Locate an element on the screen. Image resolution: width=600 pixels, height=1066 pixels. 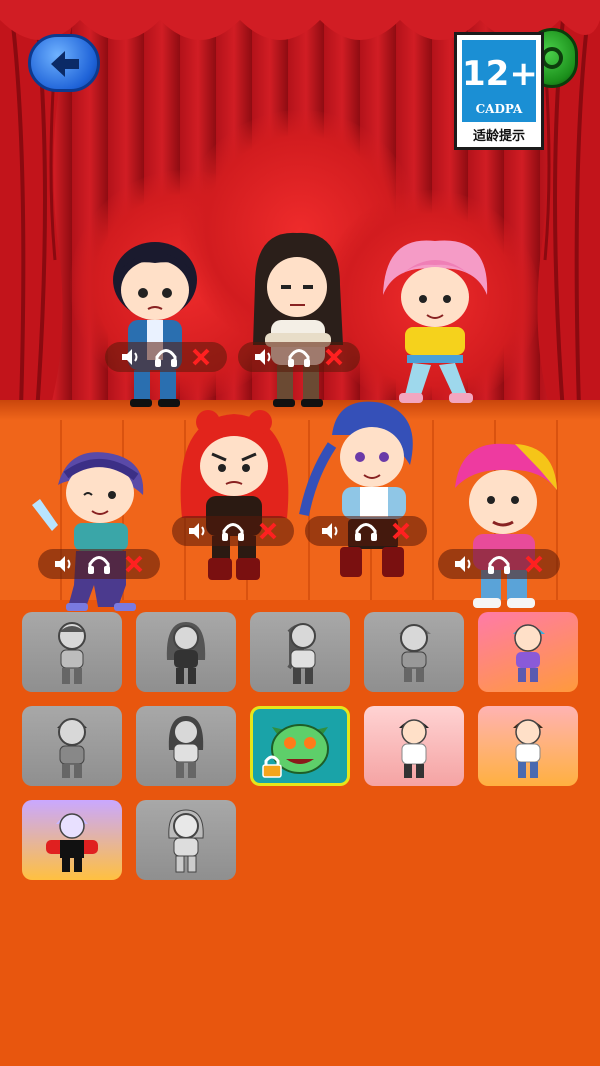
performer-boy-blue-suit is located at coordinates (155, 317).